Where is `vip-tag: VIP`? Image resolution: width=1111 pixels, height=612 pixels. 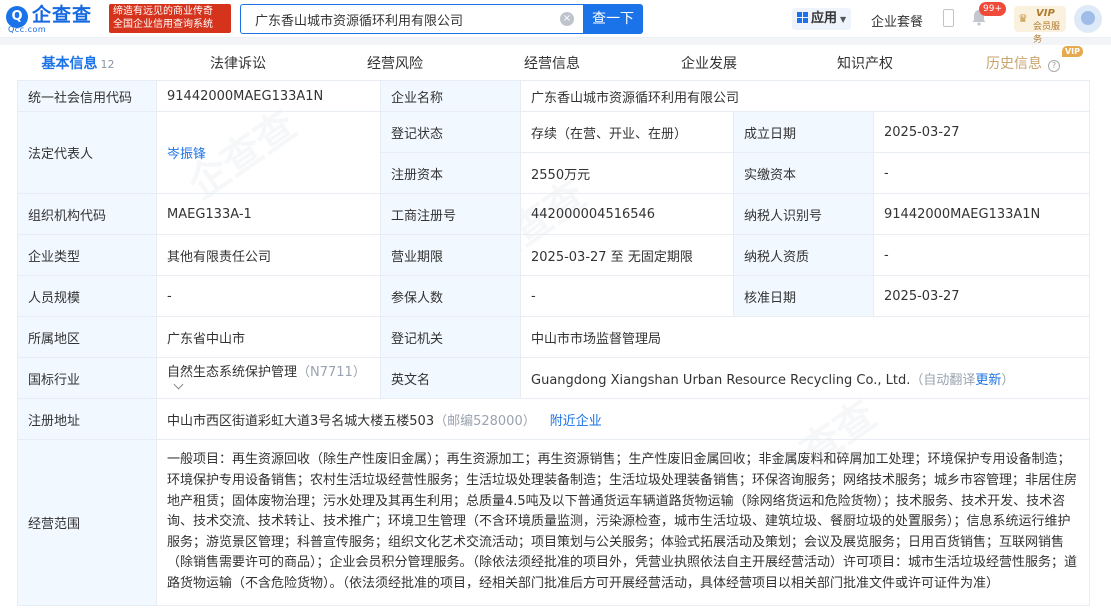
vip-tag: VIP is located at coordinates (1072, 51).